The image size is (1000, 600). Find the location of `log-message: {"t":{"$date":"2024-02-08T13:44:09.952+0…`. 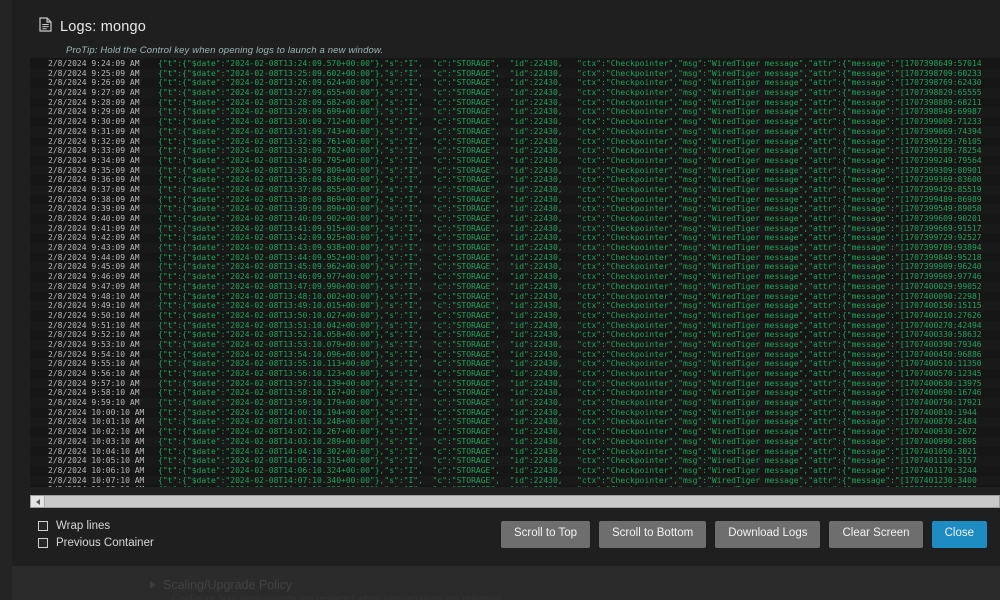

log-message: {"t":{"$date":"2024-02-08T13:44:09.952+0… is located at coordinates (570, 257).